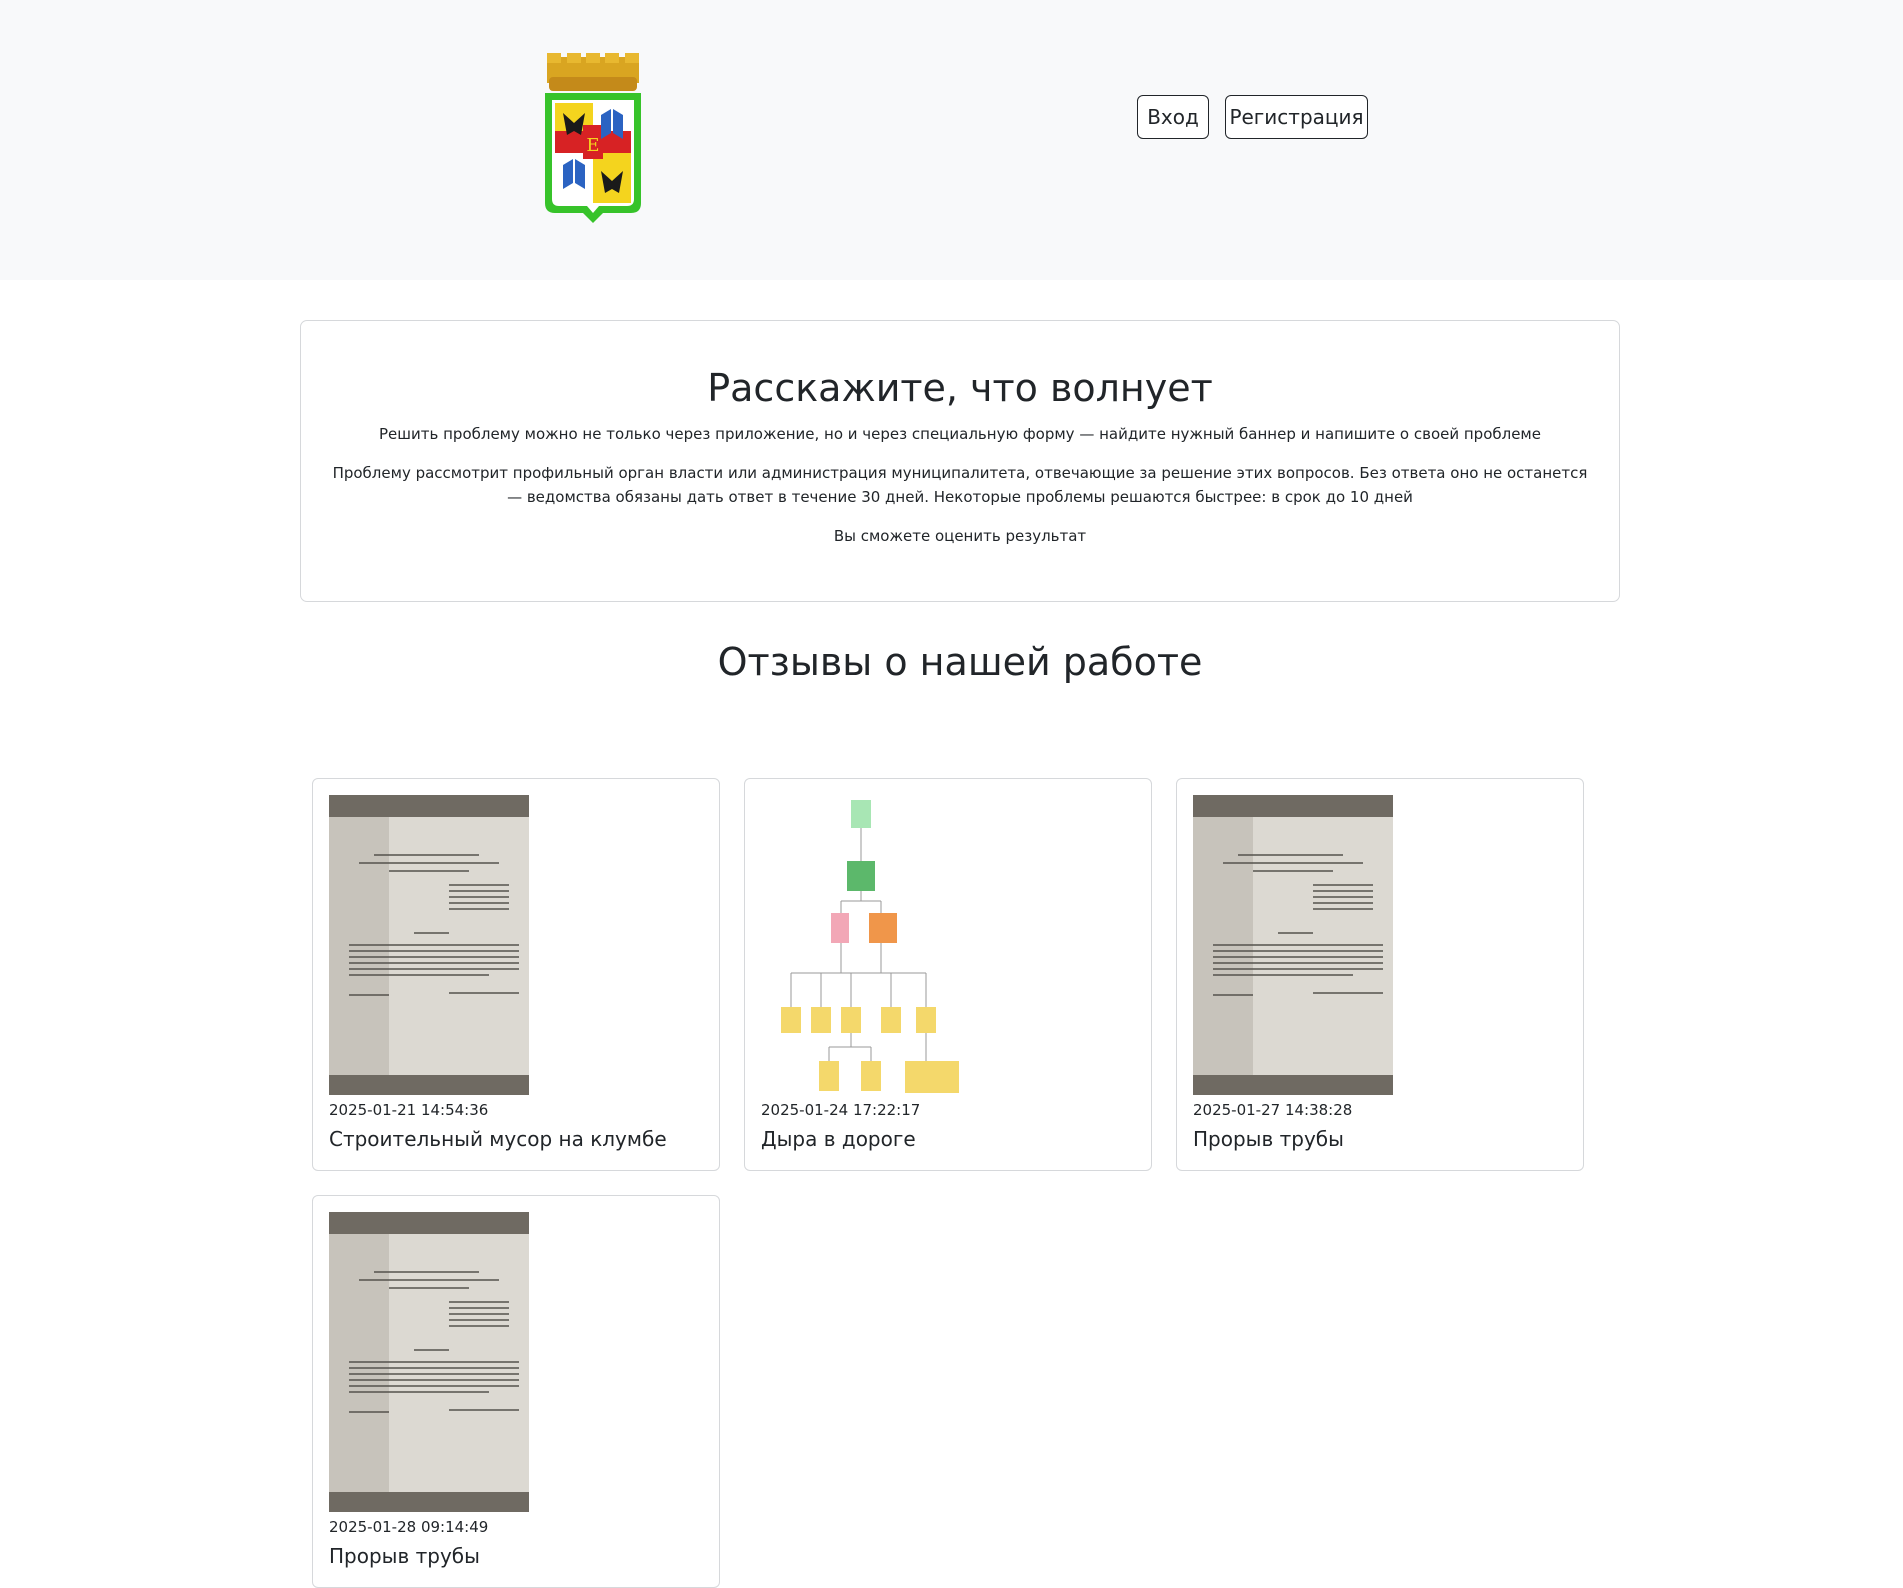  What do you see at coordinates (960, 536) in the screenshot?
I see `info-paragraph-3: Вы сможете оценить результат` at bounding box center [960, 536].